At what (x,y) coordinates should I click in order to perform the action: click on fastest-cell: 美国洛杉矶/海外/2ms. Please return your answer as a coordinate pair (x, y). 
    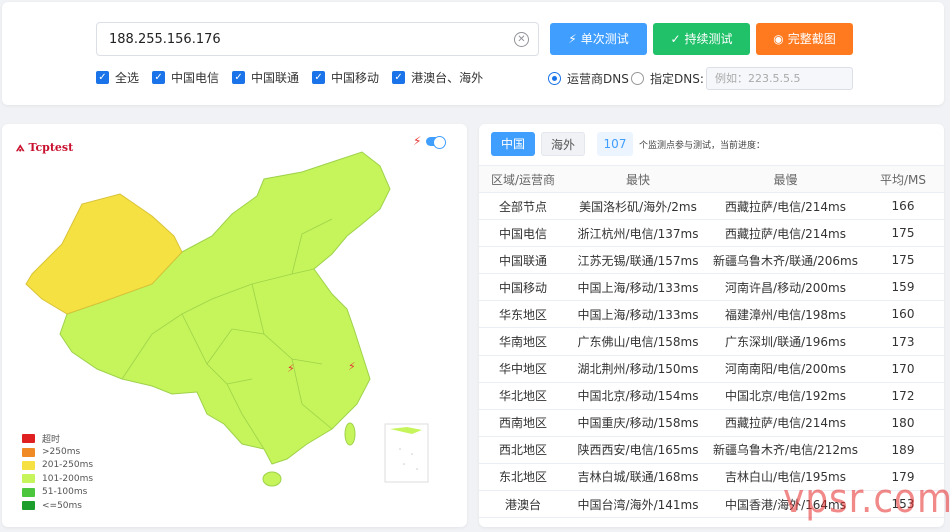
    Looking at the image, I should click on (638, 206).